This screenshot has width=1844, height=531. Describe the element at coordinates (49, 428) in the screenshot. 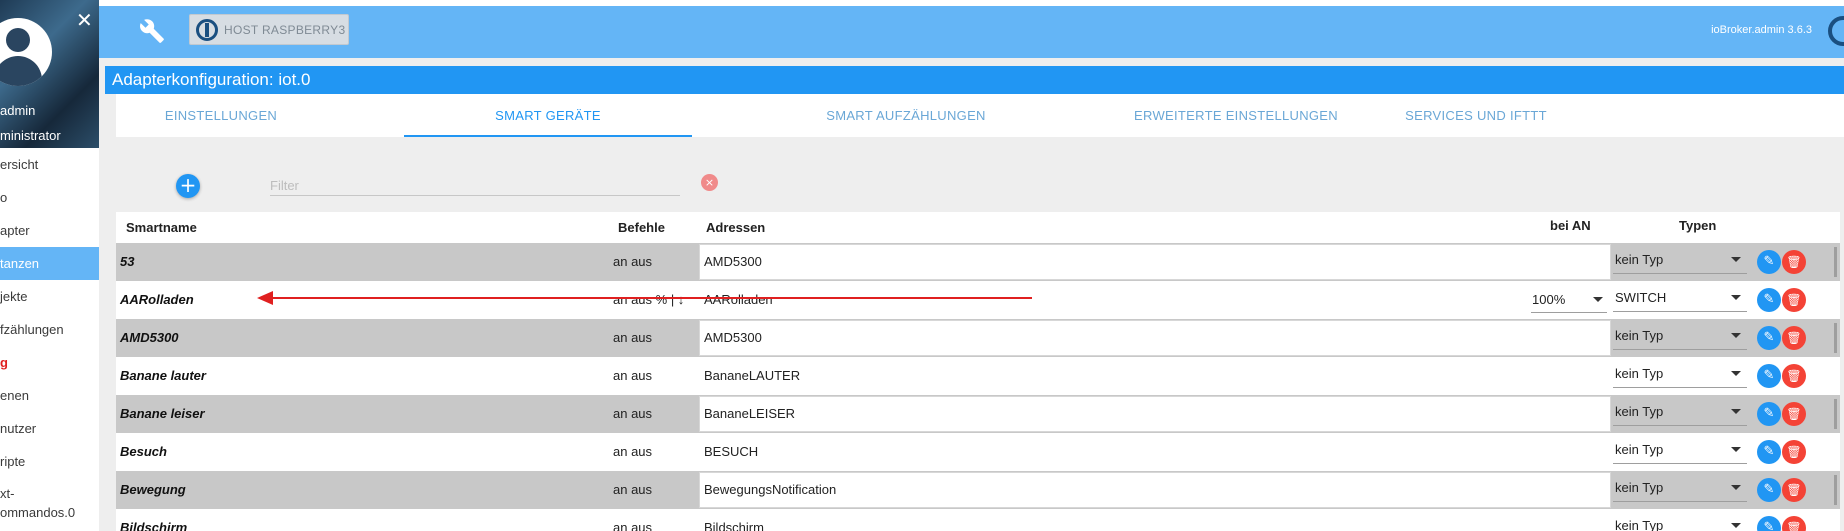

I see `sidebar-item-users: nutzer` at that location.